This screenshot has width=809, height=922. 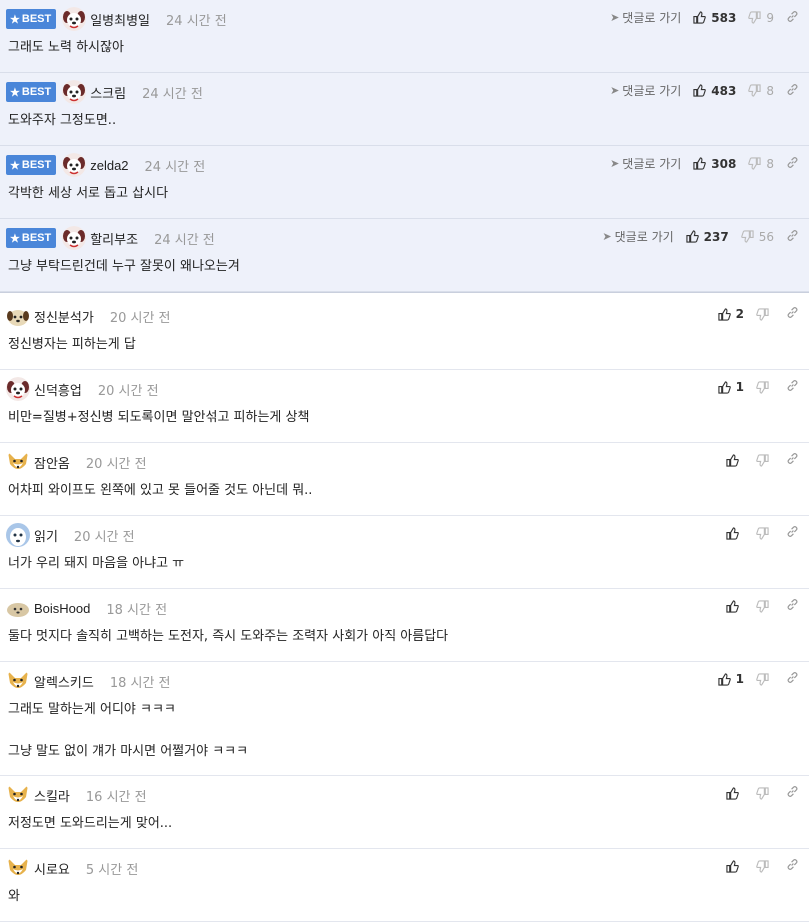 What do you see at coordinates (52, 868) in the screenshot?
I see `nickname: 시로요` at bounding box center [52, 868].